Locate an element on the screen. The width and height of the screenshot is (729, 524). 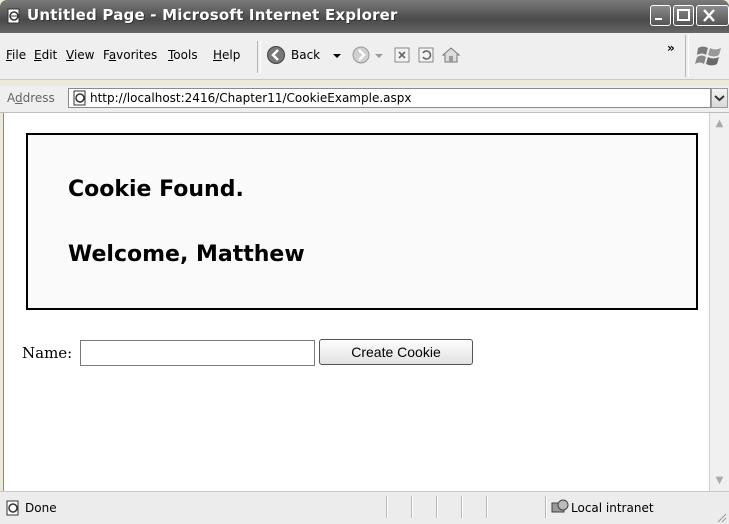
back-button: Back is located at coordinates (305, 55).